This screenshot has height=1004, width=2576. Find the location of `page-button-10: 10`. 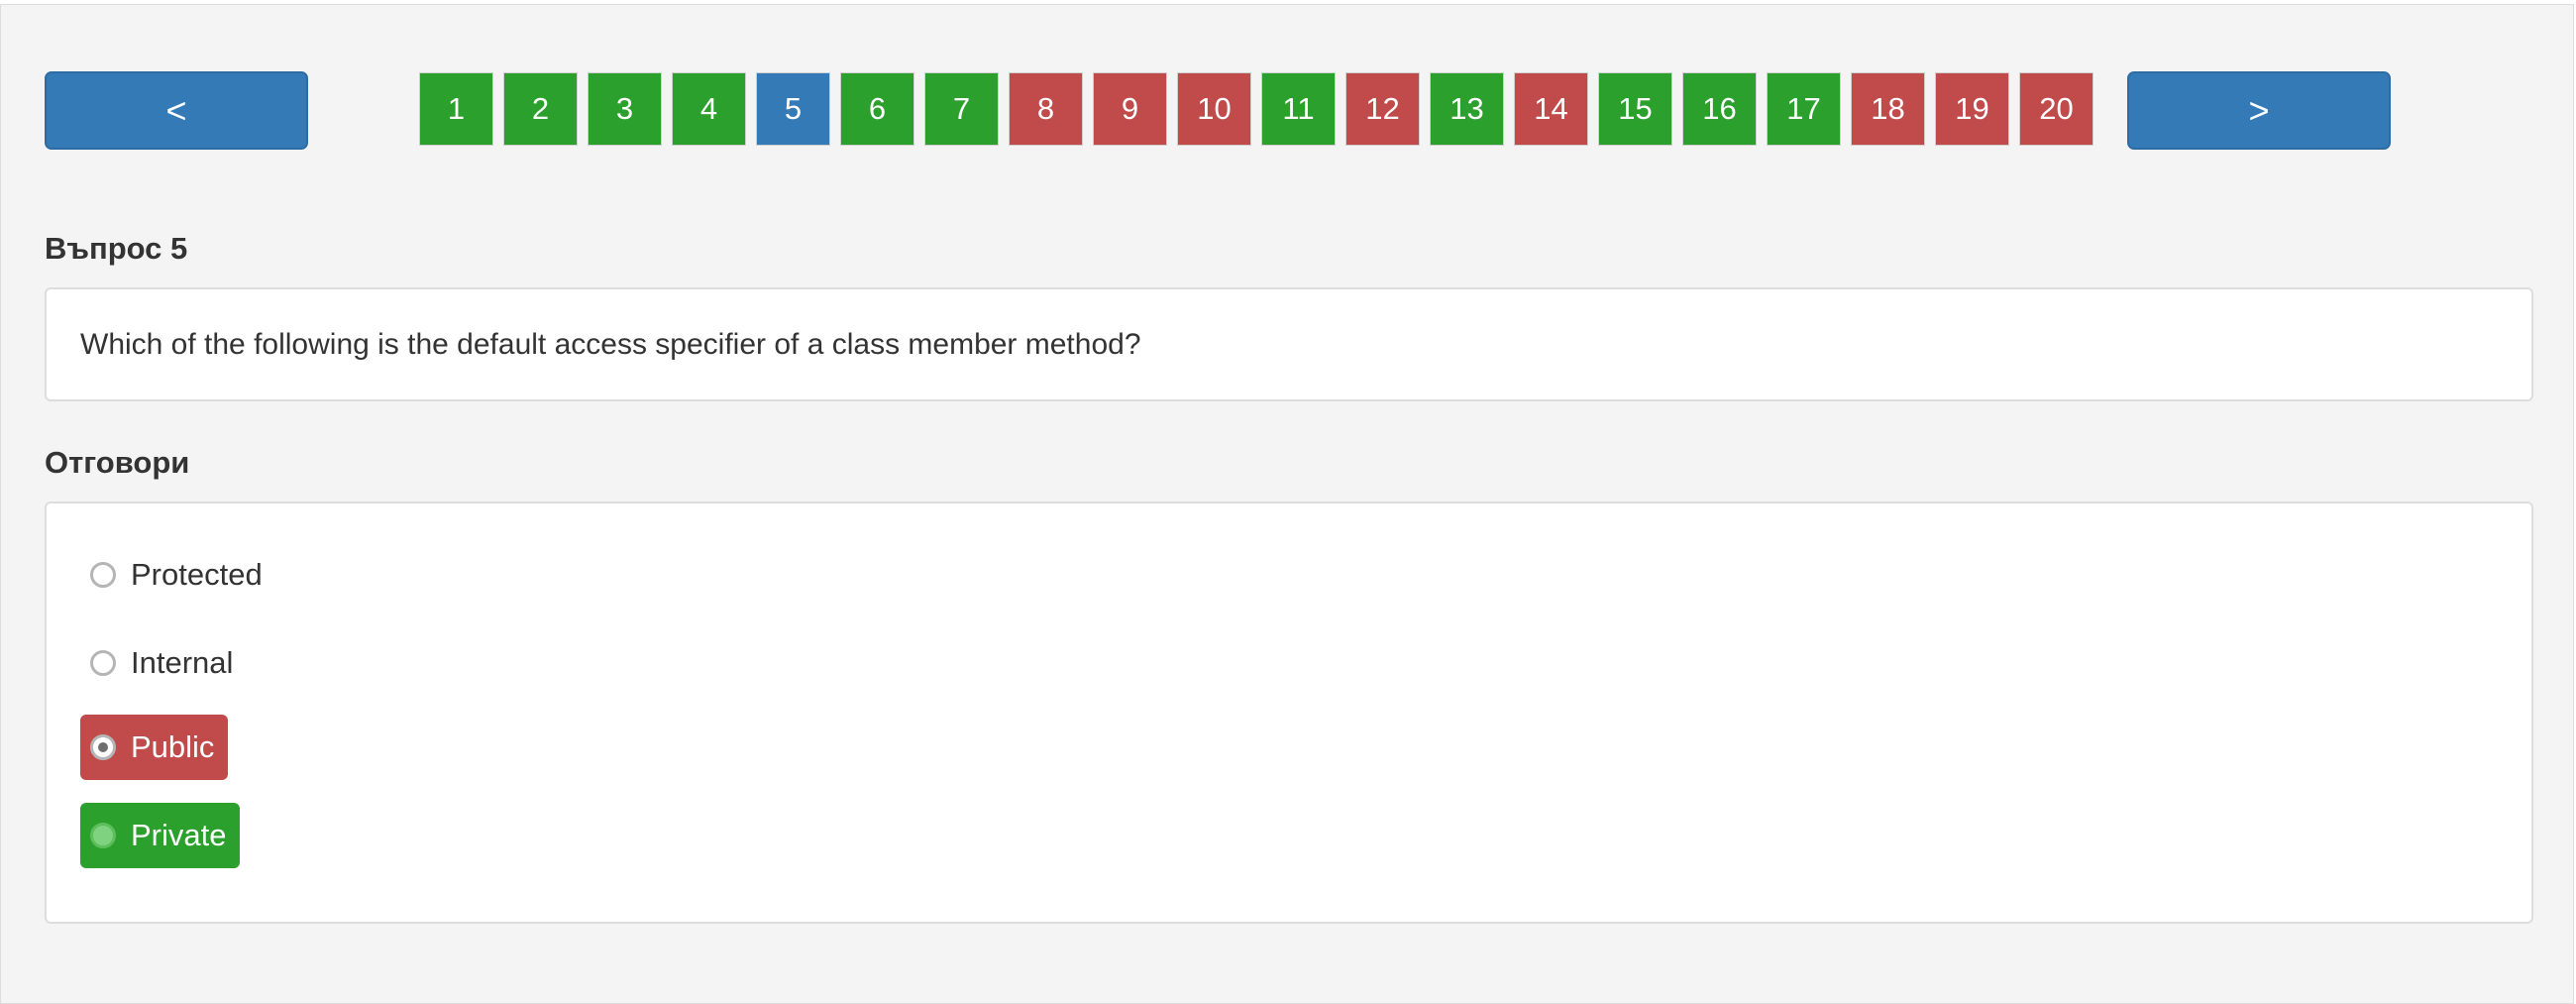

page-button-10: 10 is located at coordinates (1214, 109).